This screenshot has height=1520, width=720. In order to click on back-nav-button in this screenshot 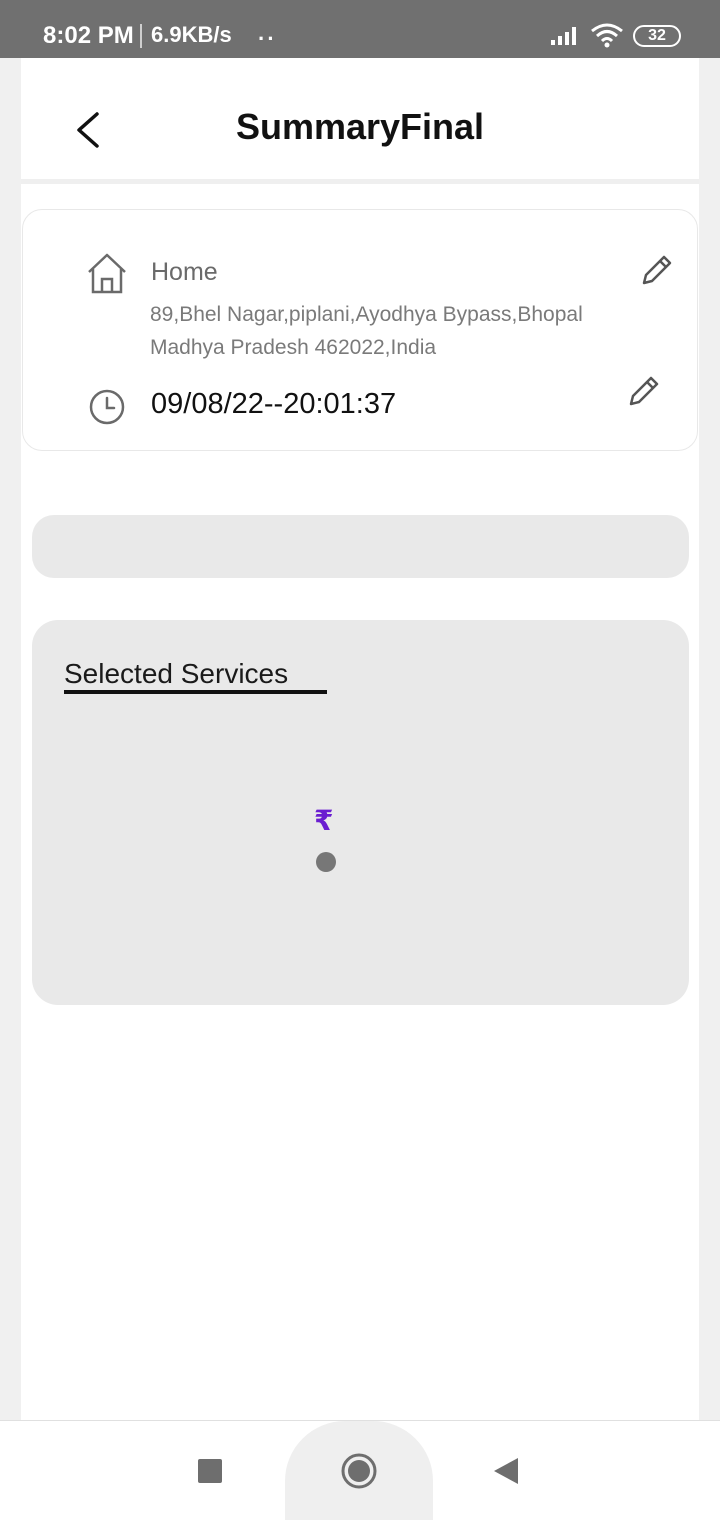, I will do `click(506, 1471)`.